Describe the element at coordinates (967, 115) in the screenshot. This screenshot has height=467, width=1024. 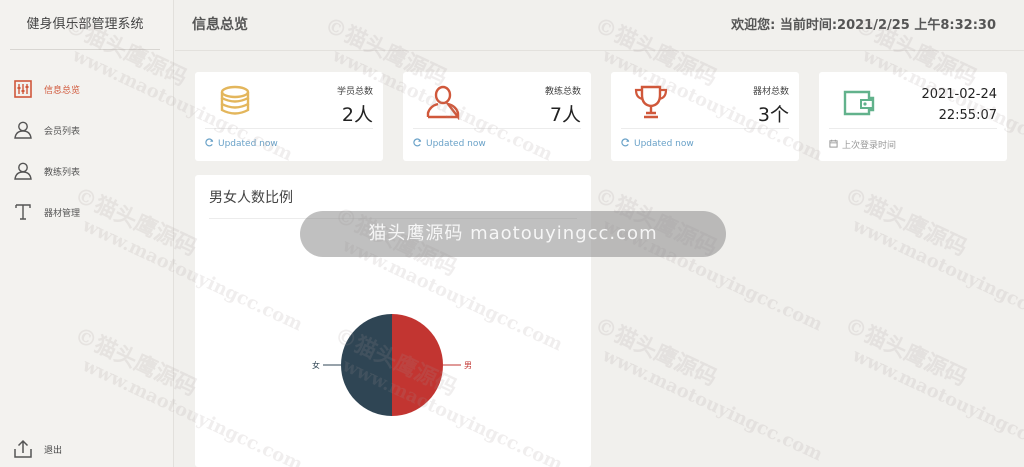
I see `last-login-time: 22:55:07` at that location.